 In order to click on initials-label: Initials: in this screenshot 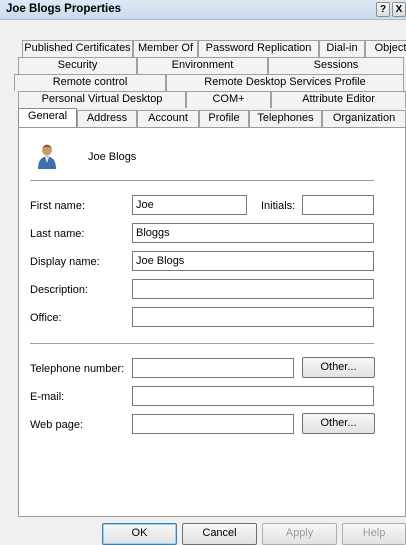, I will do `click(278, 206)`.